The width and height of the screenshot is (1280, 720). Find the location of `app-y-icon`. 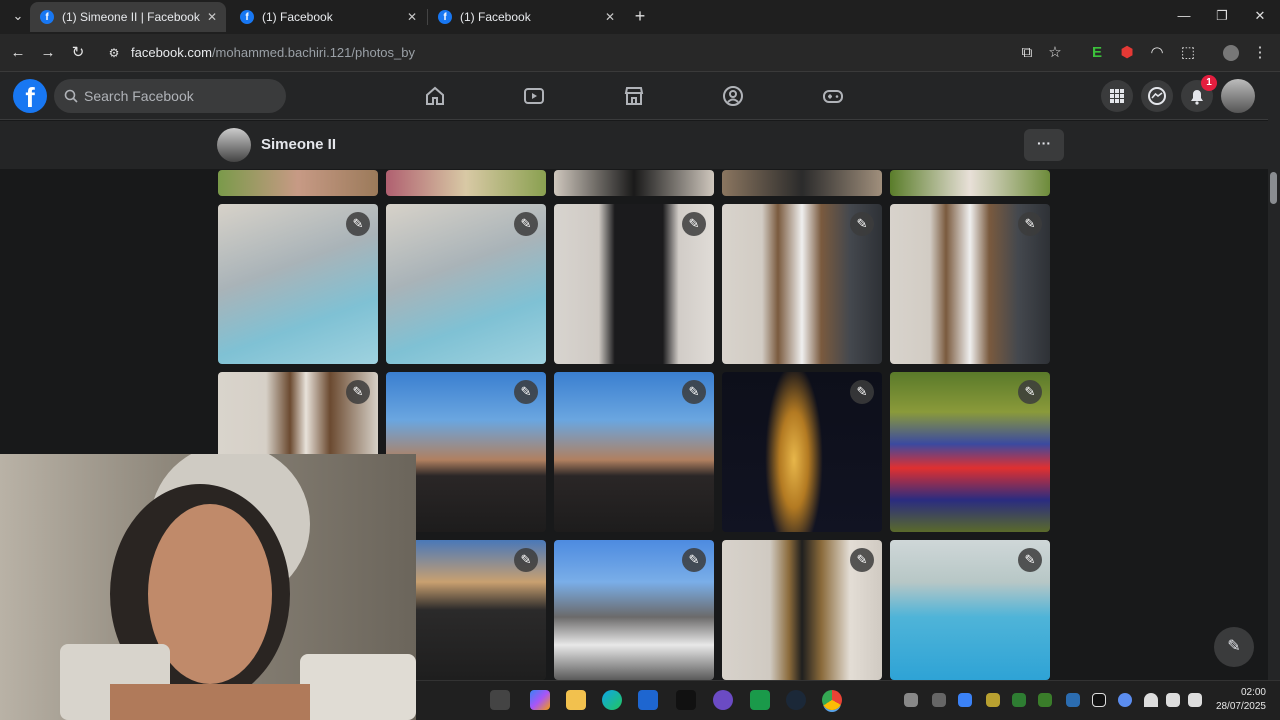

app-y-icon is located at coordinates (686, 700).